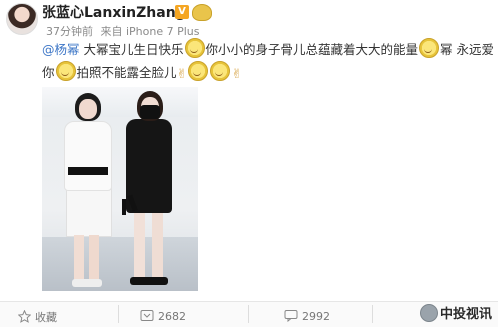 This screenshot has width=498, height=327. Describe the element at coordinates (22, 19) in the screenshot. I see `avatar` at that location.